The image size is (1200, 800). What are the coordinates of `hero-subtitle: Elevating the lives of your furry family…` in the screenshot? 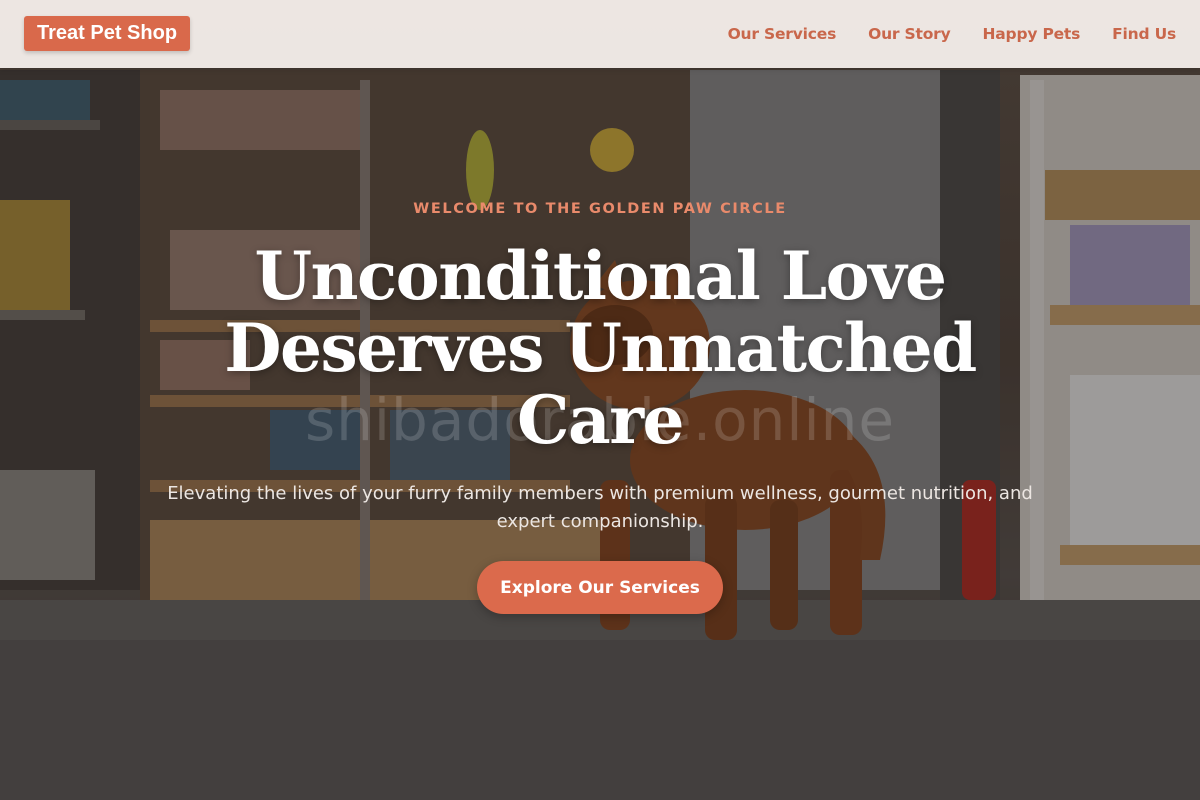 It's located at (600, 507).